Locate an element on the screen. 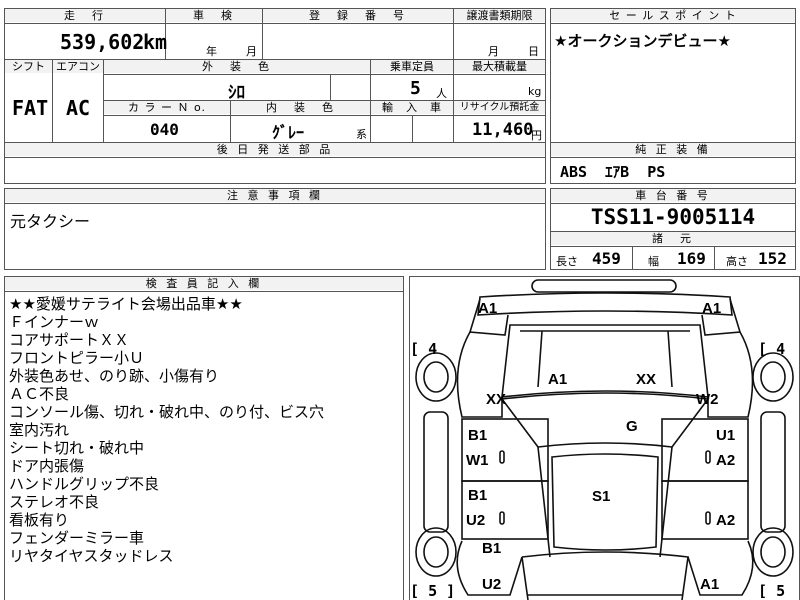 This screenshot has height=600, width=800. mileage-header: 走 行 is located at coordinates (85, 15).